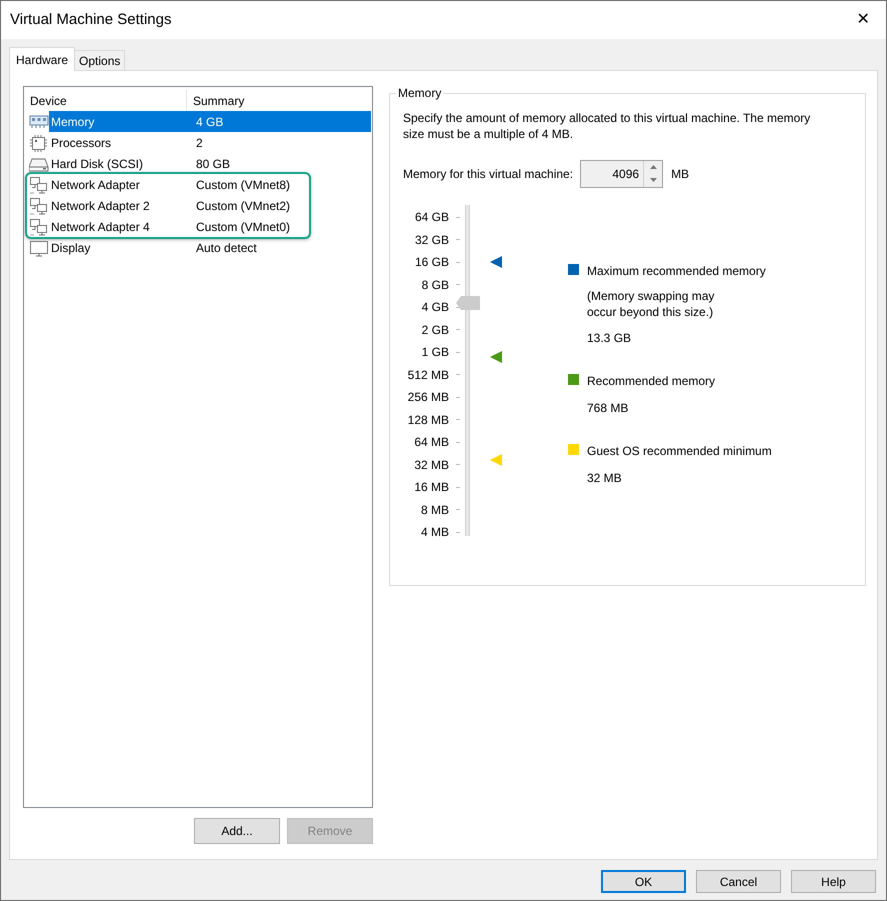  What do you see at coordinates (71, 248) in the screenshot?
I see `device-name: Display` at bounding box center [71, 248].